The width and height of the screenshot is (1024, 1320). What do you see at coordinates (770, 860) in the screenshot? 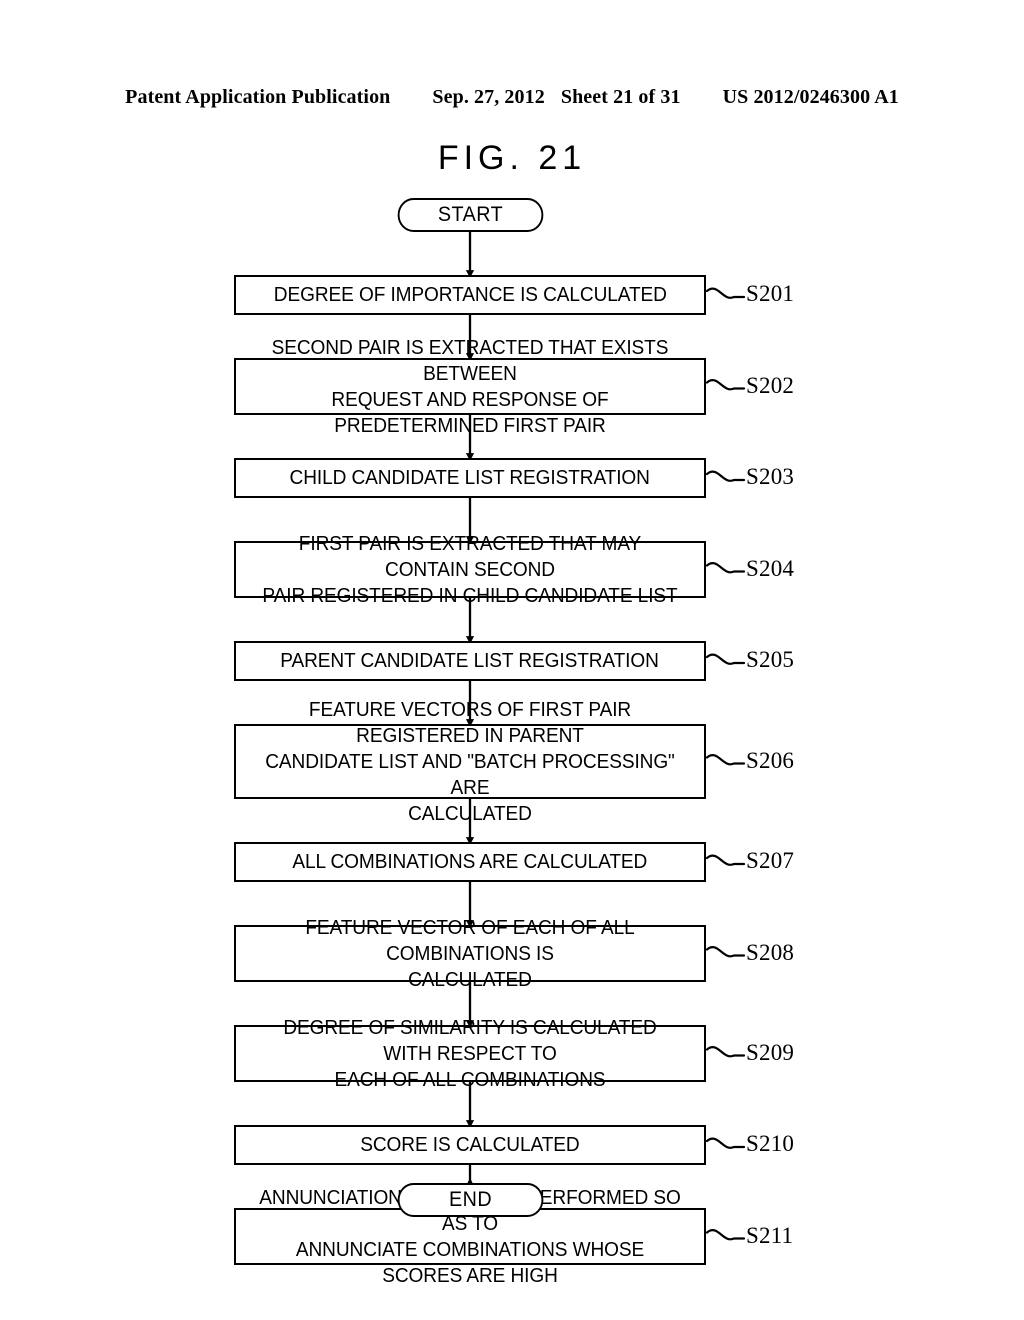
I see `flow-step-ref-s207: S207` at bounding box center [770, 860].